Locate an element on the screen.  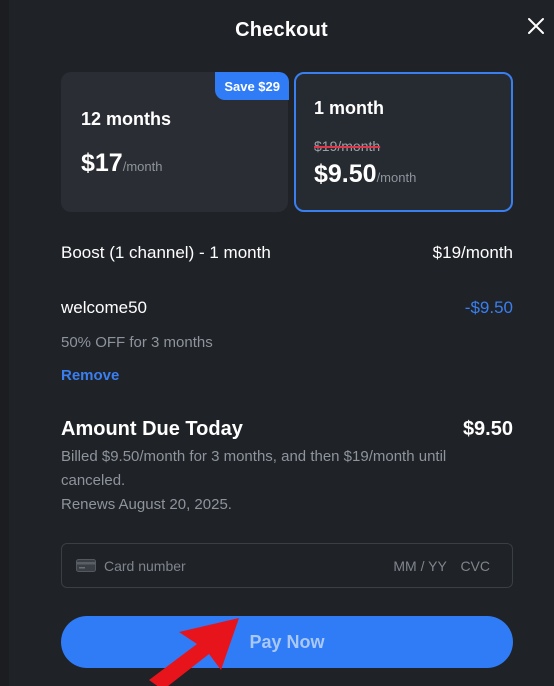
plan-card-12-months: Save $29 12 months $17/month is located at coordinates (175, 142).